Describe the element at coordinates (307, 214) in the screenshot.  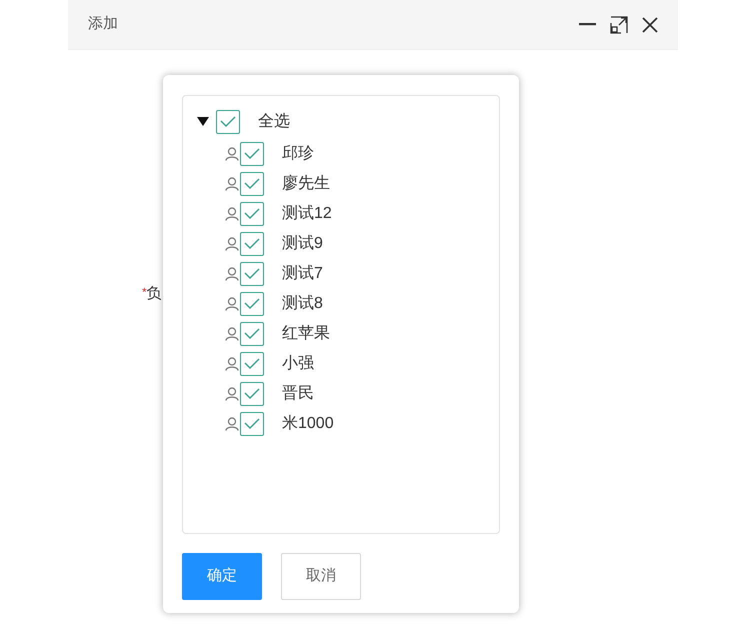
I see `tree-item-label: 测试12` at that location.